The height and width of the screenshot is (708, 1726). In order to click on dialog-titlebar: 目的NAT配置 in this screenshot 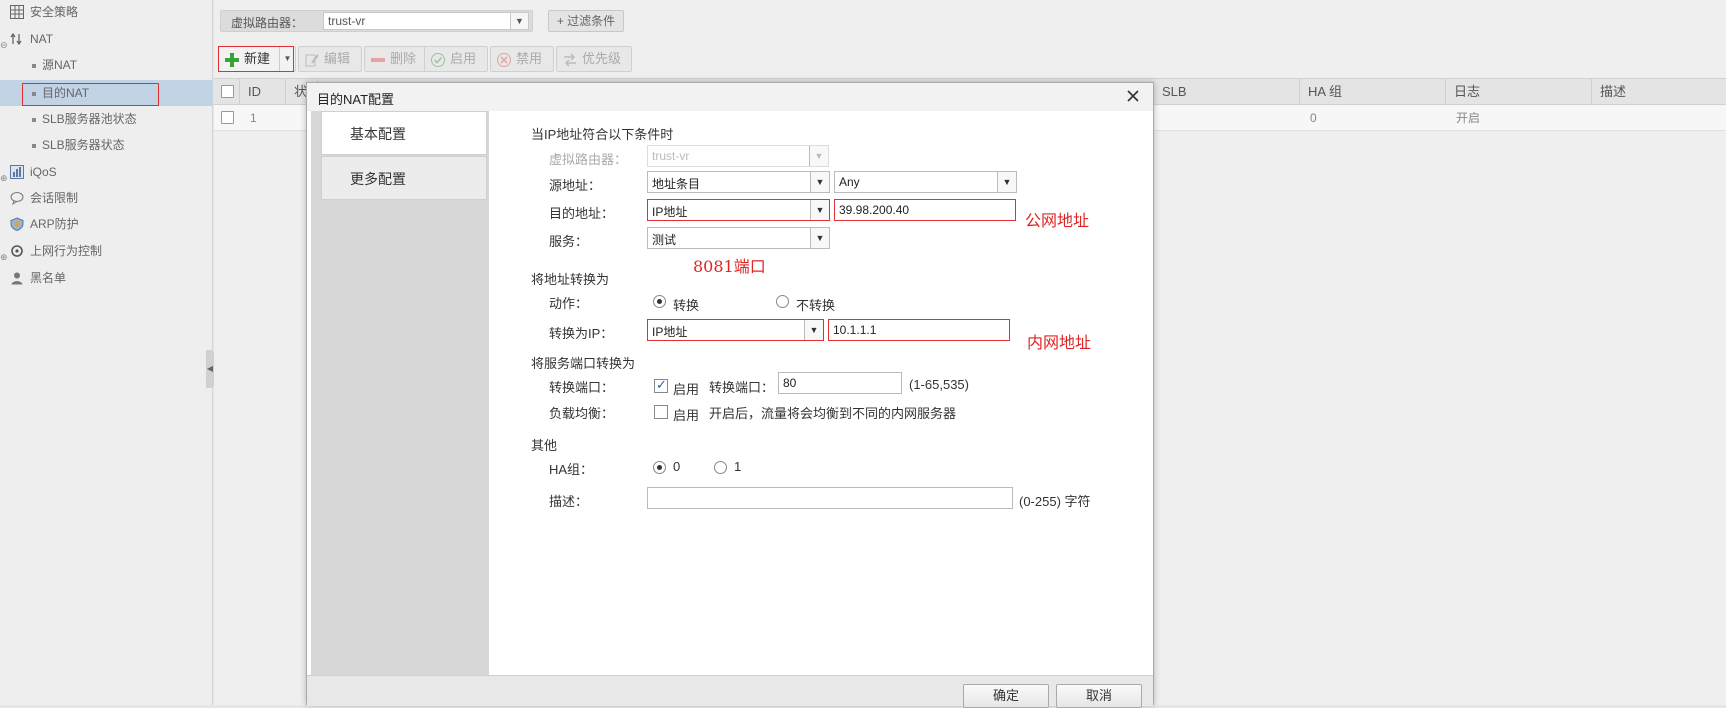, I will do `click(730, 97)`.